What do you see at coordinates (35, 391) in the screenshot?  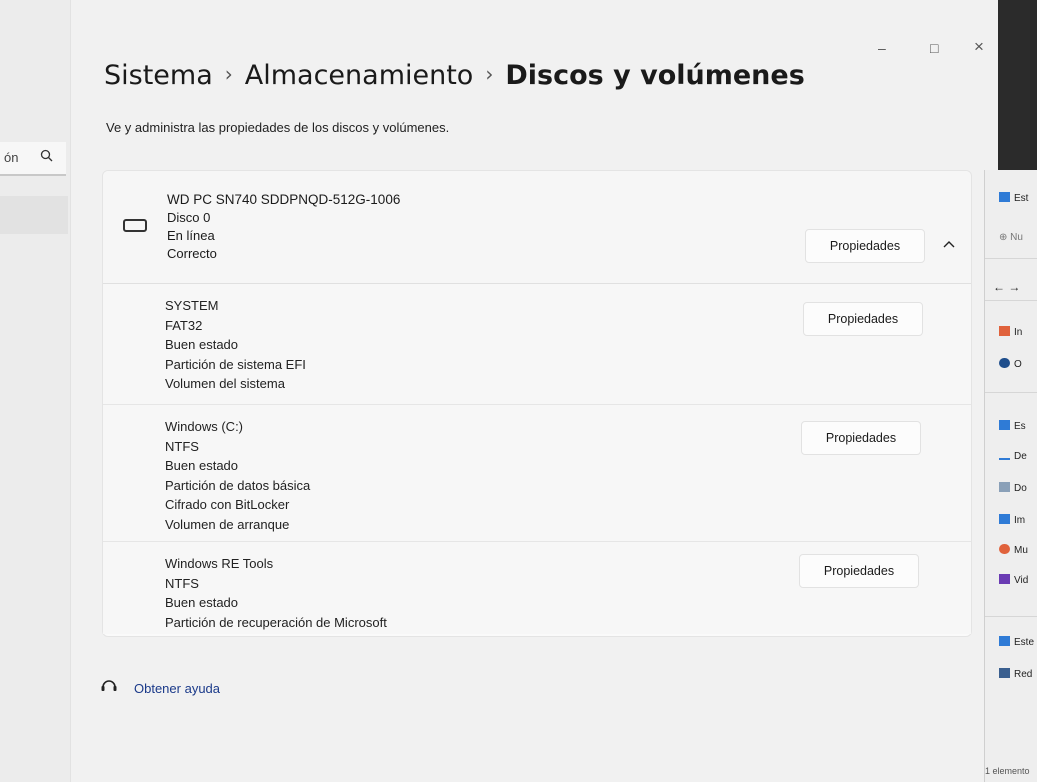 I see `navigation-pane: ón` at bounding box center [35, 391].